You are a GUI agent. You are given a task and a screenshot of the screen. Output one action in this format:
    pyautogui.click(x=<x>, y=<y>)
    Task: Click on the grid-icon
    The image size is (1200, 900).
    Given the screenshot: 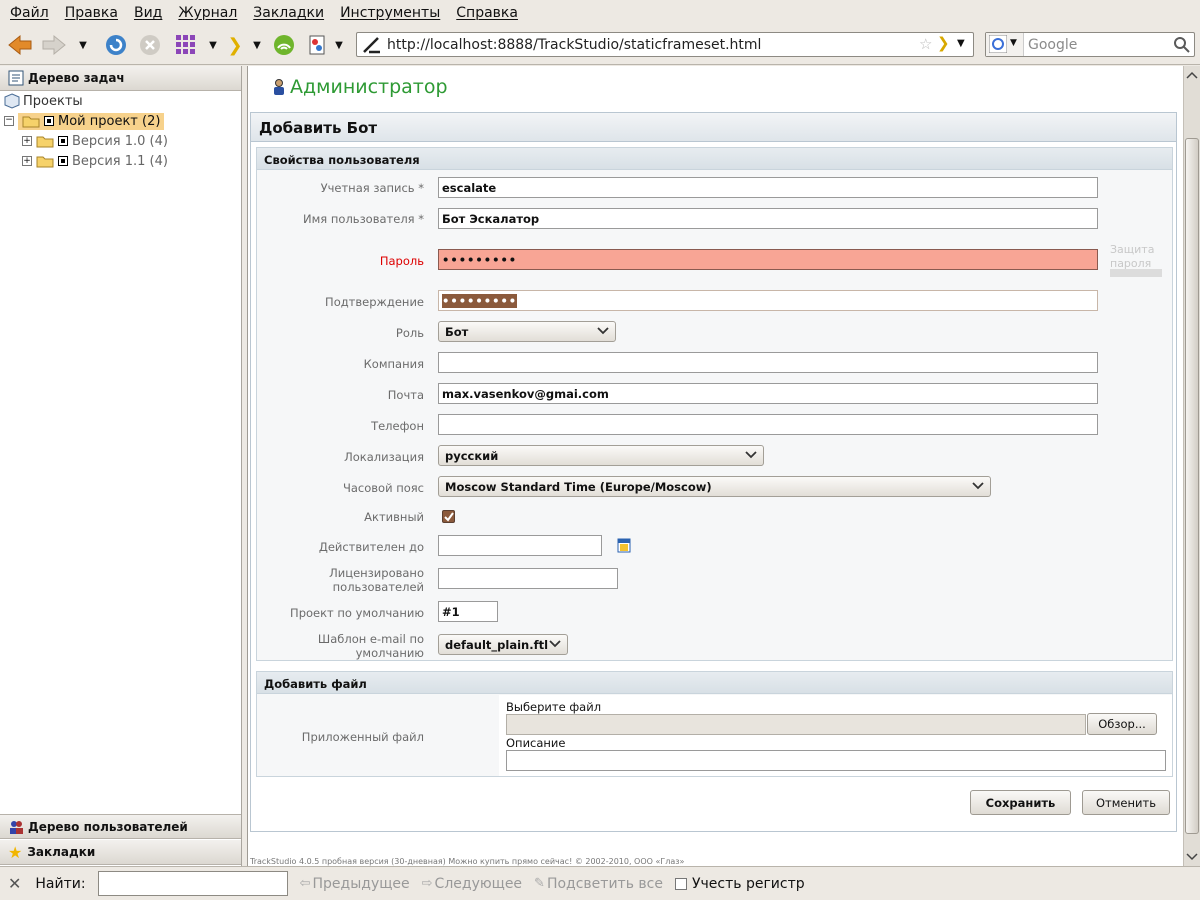 What is the action you would take?
    pyautogui.click(x=185, y=44)
    